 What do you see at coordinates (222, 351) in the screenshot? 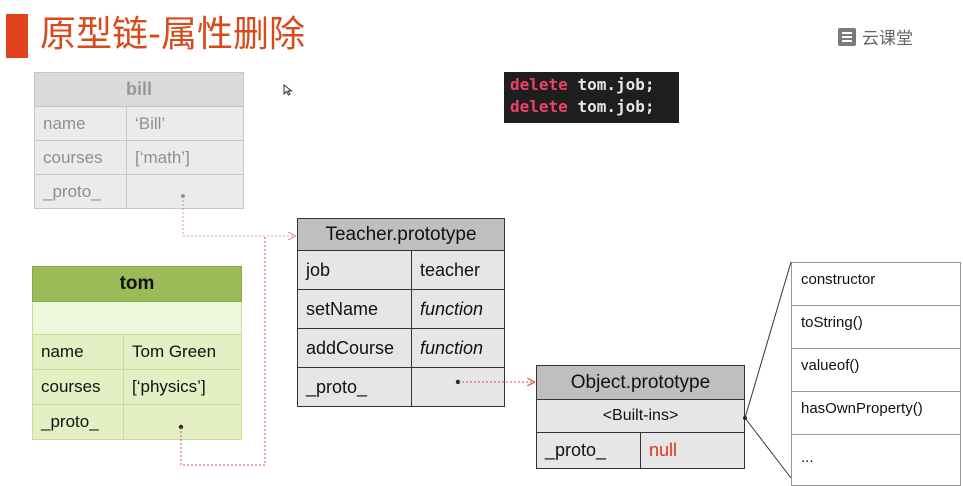
I see `tom-proto-arrow` at bounding box center [222, 351].